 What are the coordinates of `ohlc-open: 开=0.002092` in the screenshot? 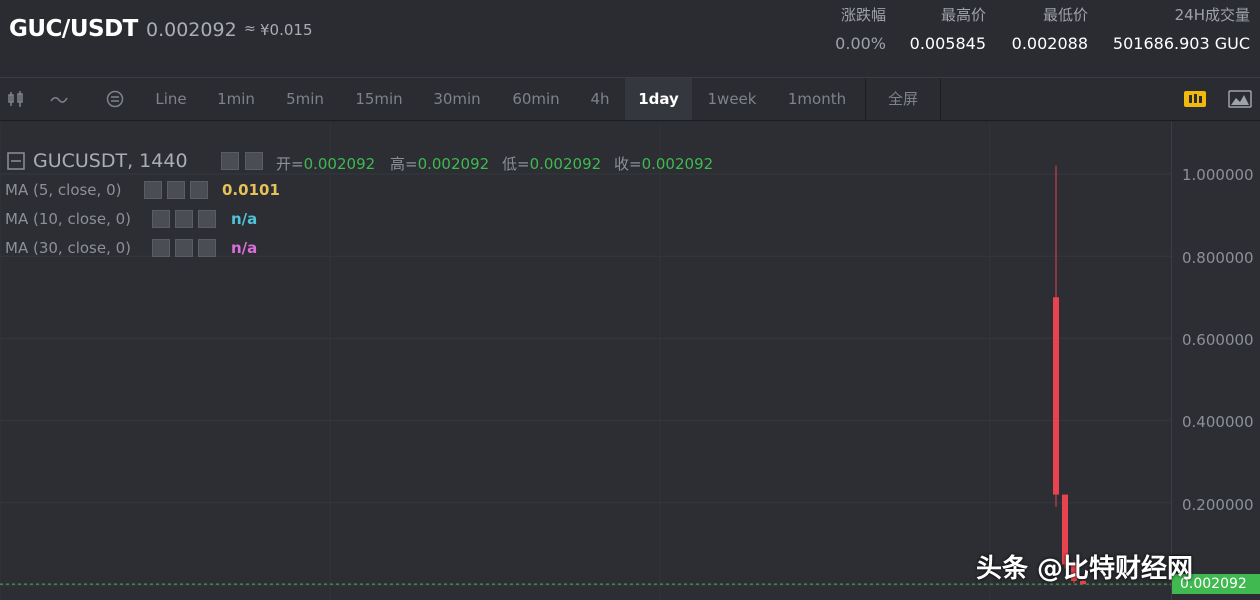 It's located at (326, 164).